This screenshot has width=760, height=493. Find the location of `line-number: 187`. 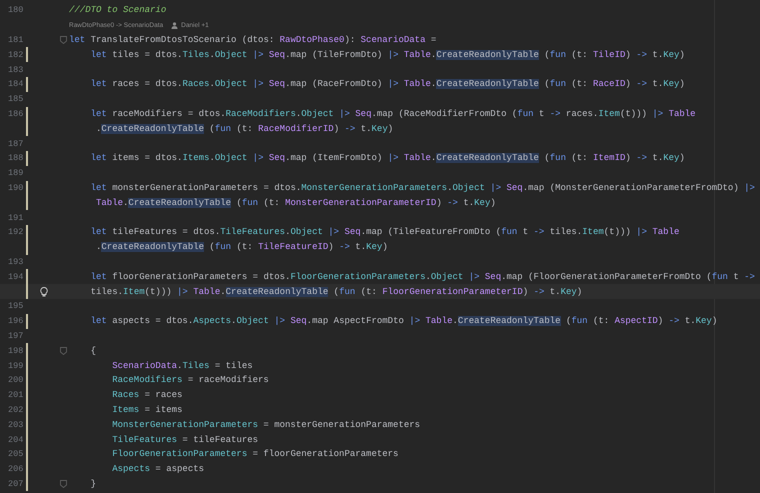

line-number: 187 is located at coordinates (15, 143).